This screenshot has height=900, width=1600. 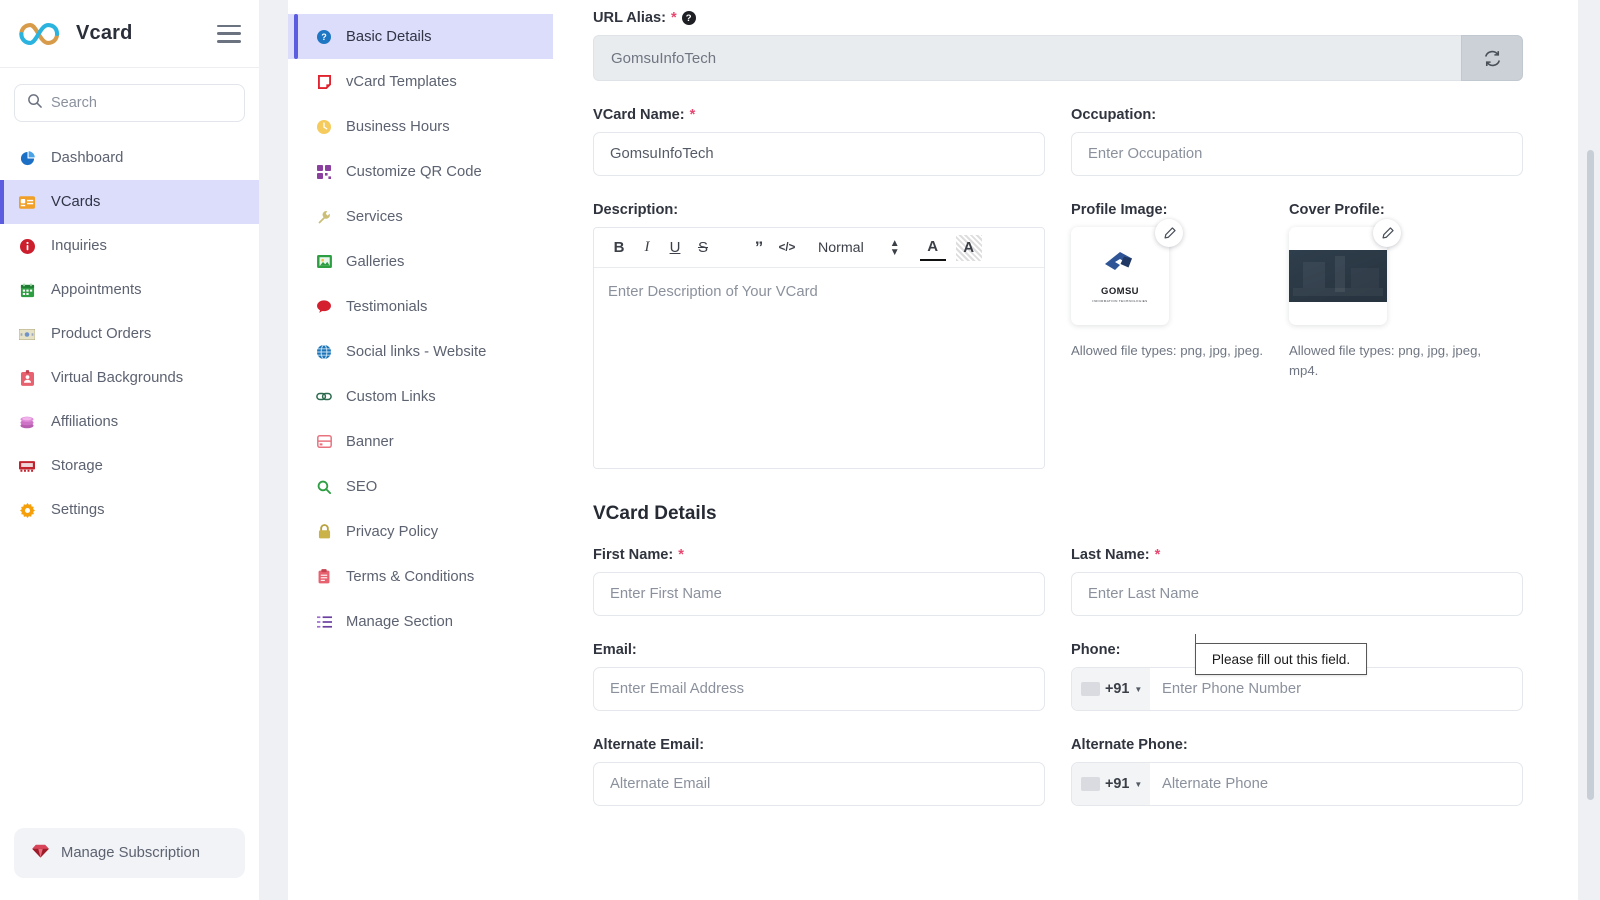 I want to click on sidebar-item-virtual-backgrounds: Virtual Backgrounds, so click(x=129, y=378).